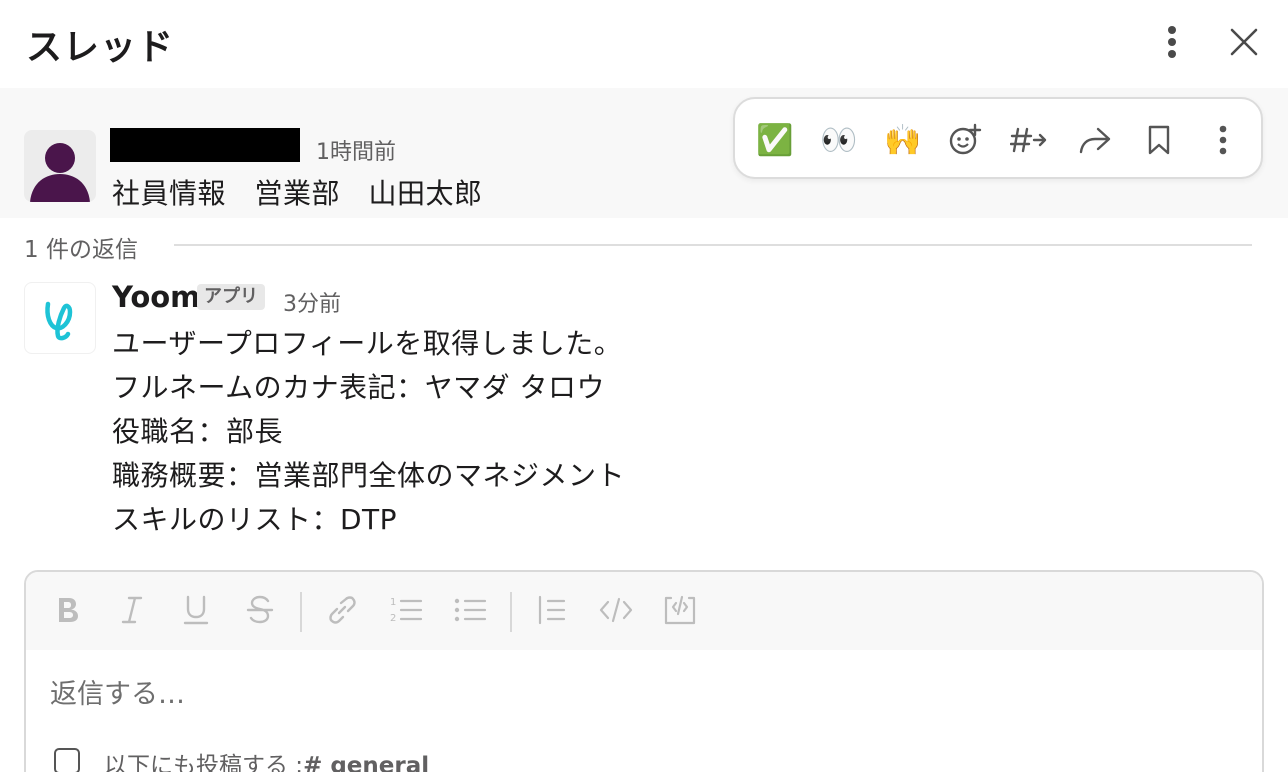  I want to click on more-actions-icon, so click(1223, 140).